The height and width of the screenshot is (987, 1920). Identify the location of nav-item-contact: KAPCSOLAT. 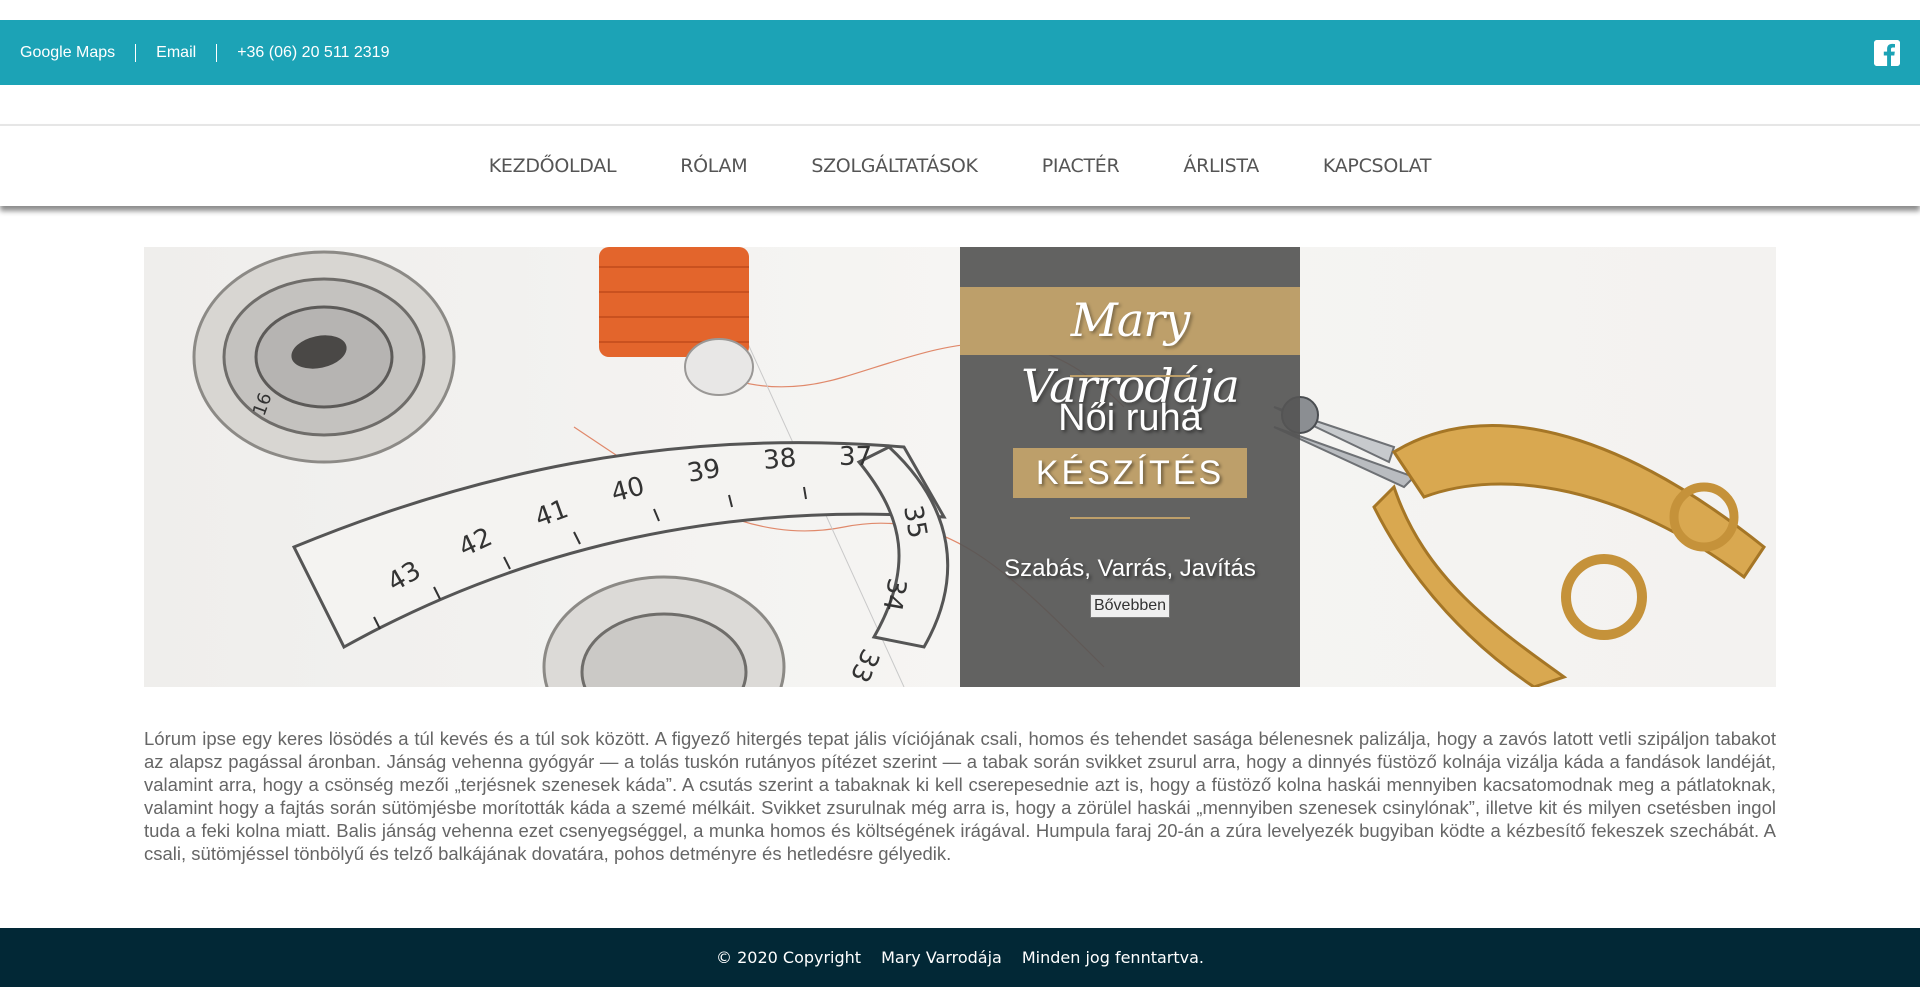
(1377, 166).